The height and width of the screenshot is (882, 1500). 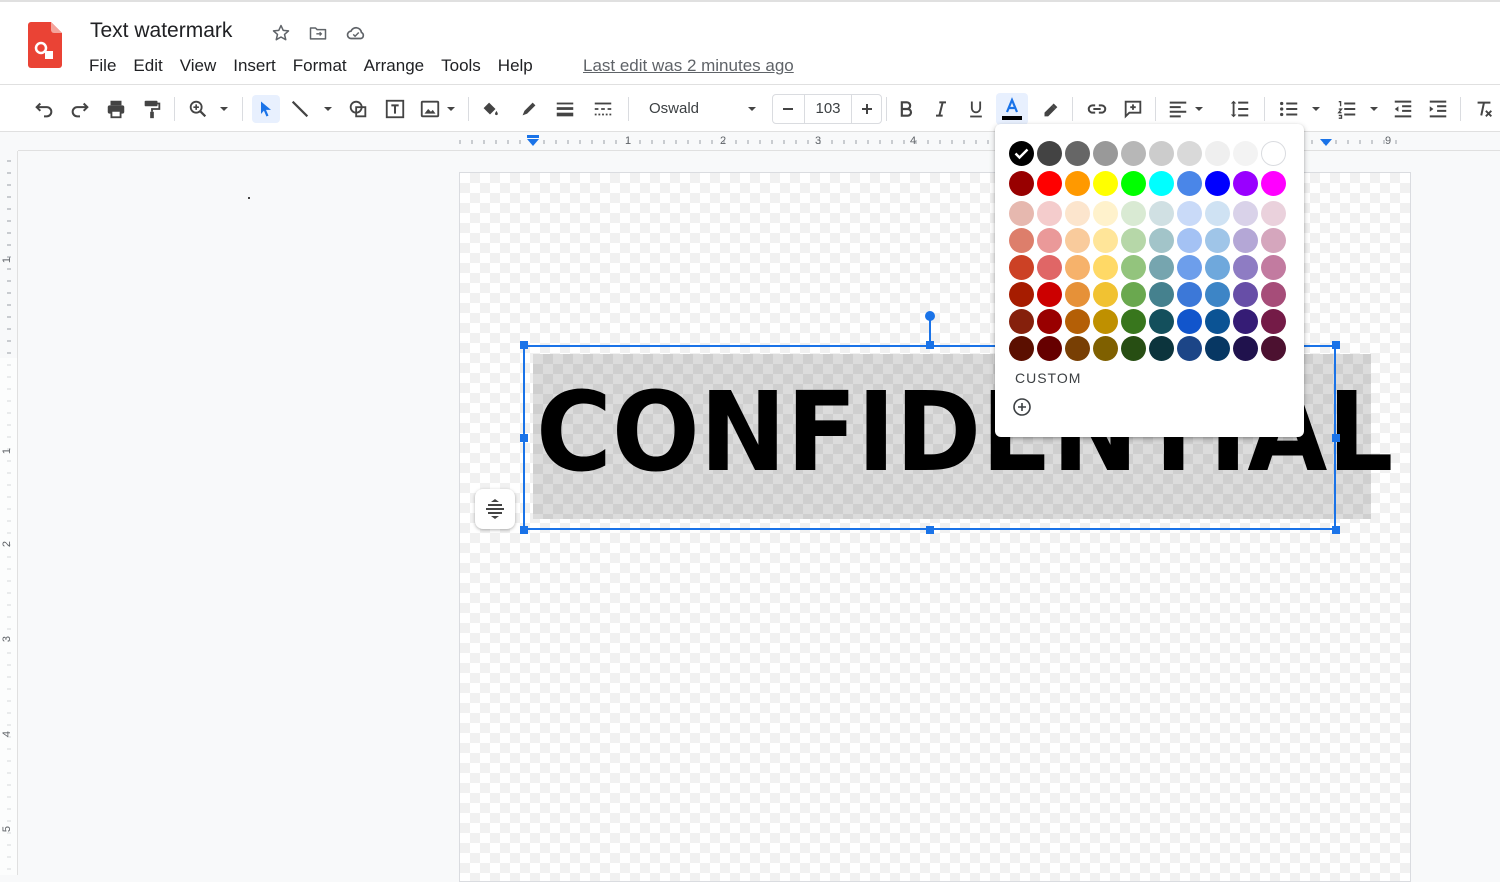 I want to click on border-dash-icon, so click(x=603, y=109).